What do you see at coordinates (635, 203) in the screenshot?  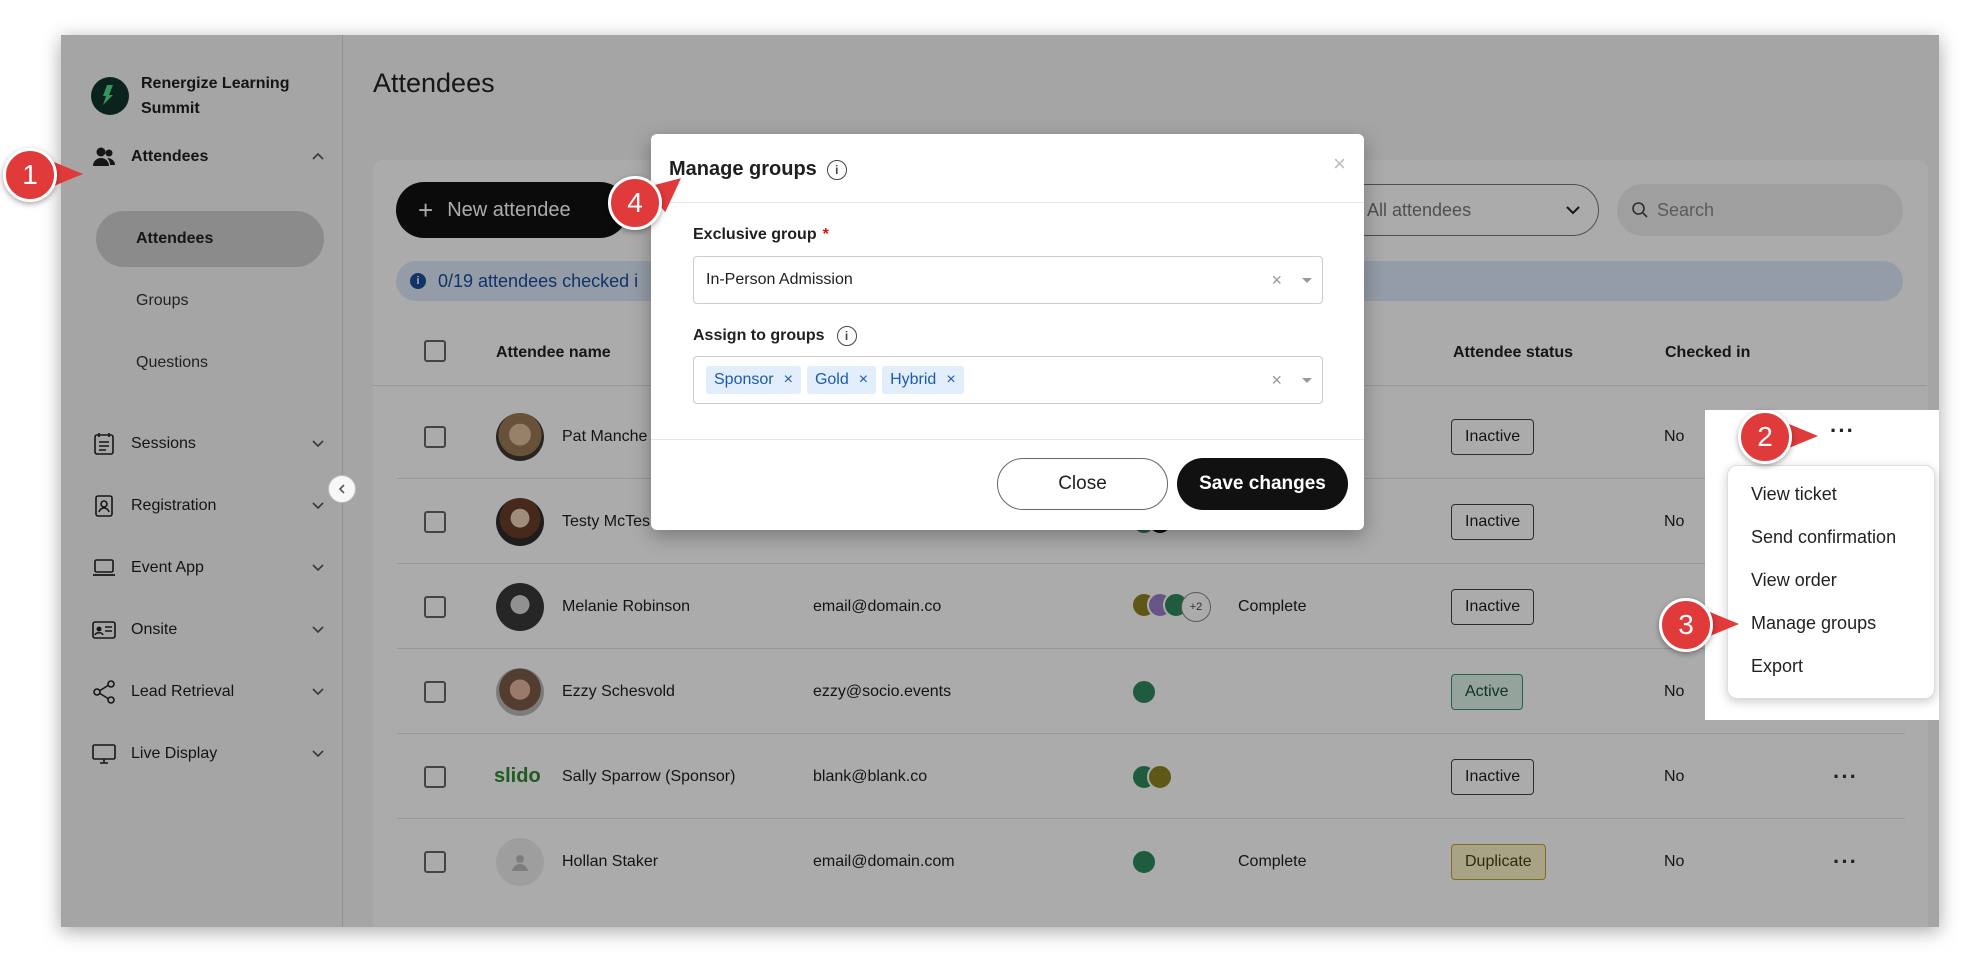 I see `callout-number: 4` at bounding box center [635, 203].